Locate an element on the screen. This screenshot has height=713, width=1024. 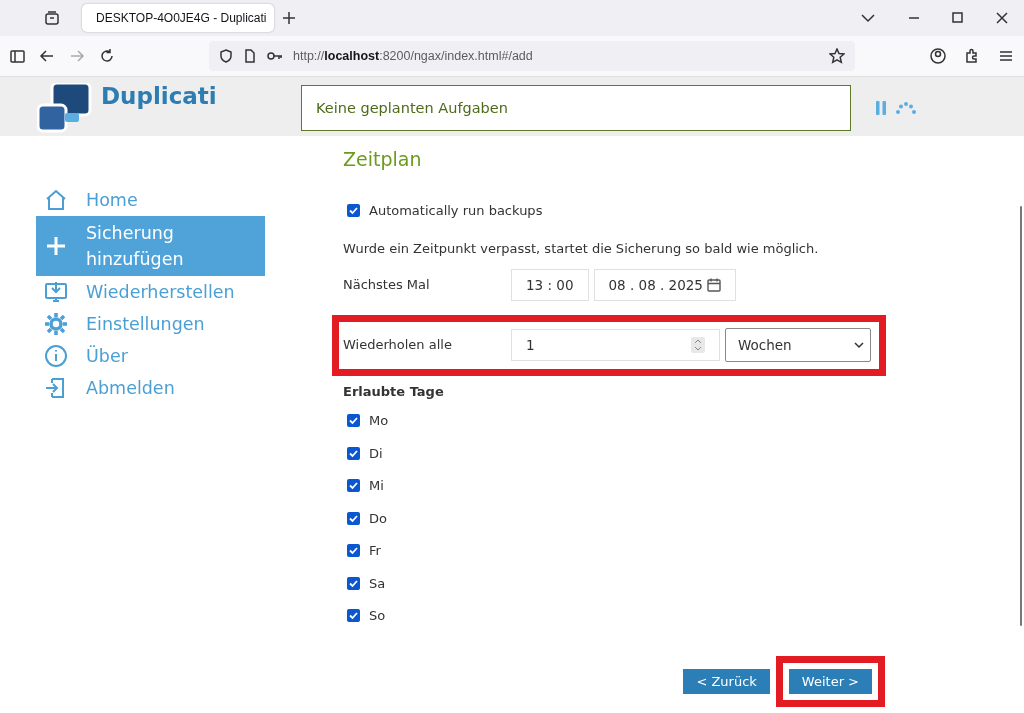
checkbox-label: Do is located at coordinates (378, 518).